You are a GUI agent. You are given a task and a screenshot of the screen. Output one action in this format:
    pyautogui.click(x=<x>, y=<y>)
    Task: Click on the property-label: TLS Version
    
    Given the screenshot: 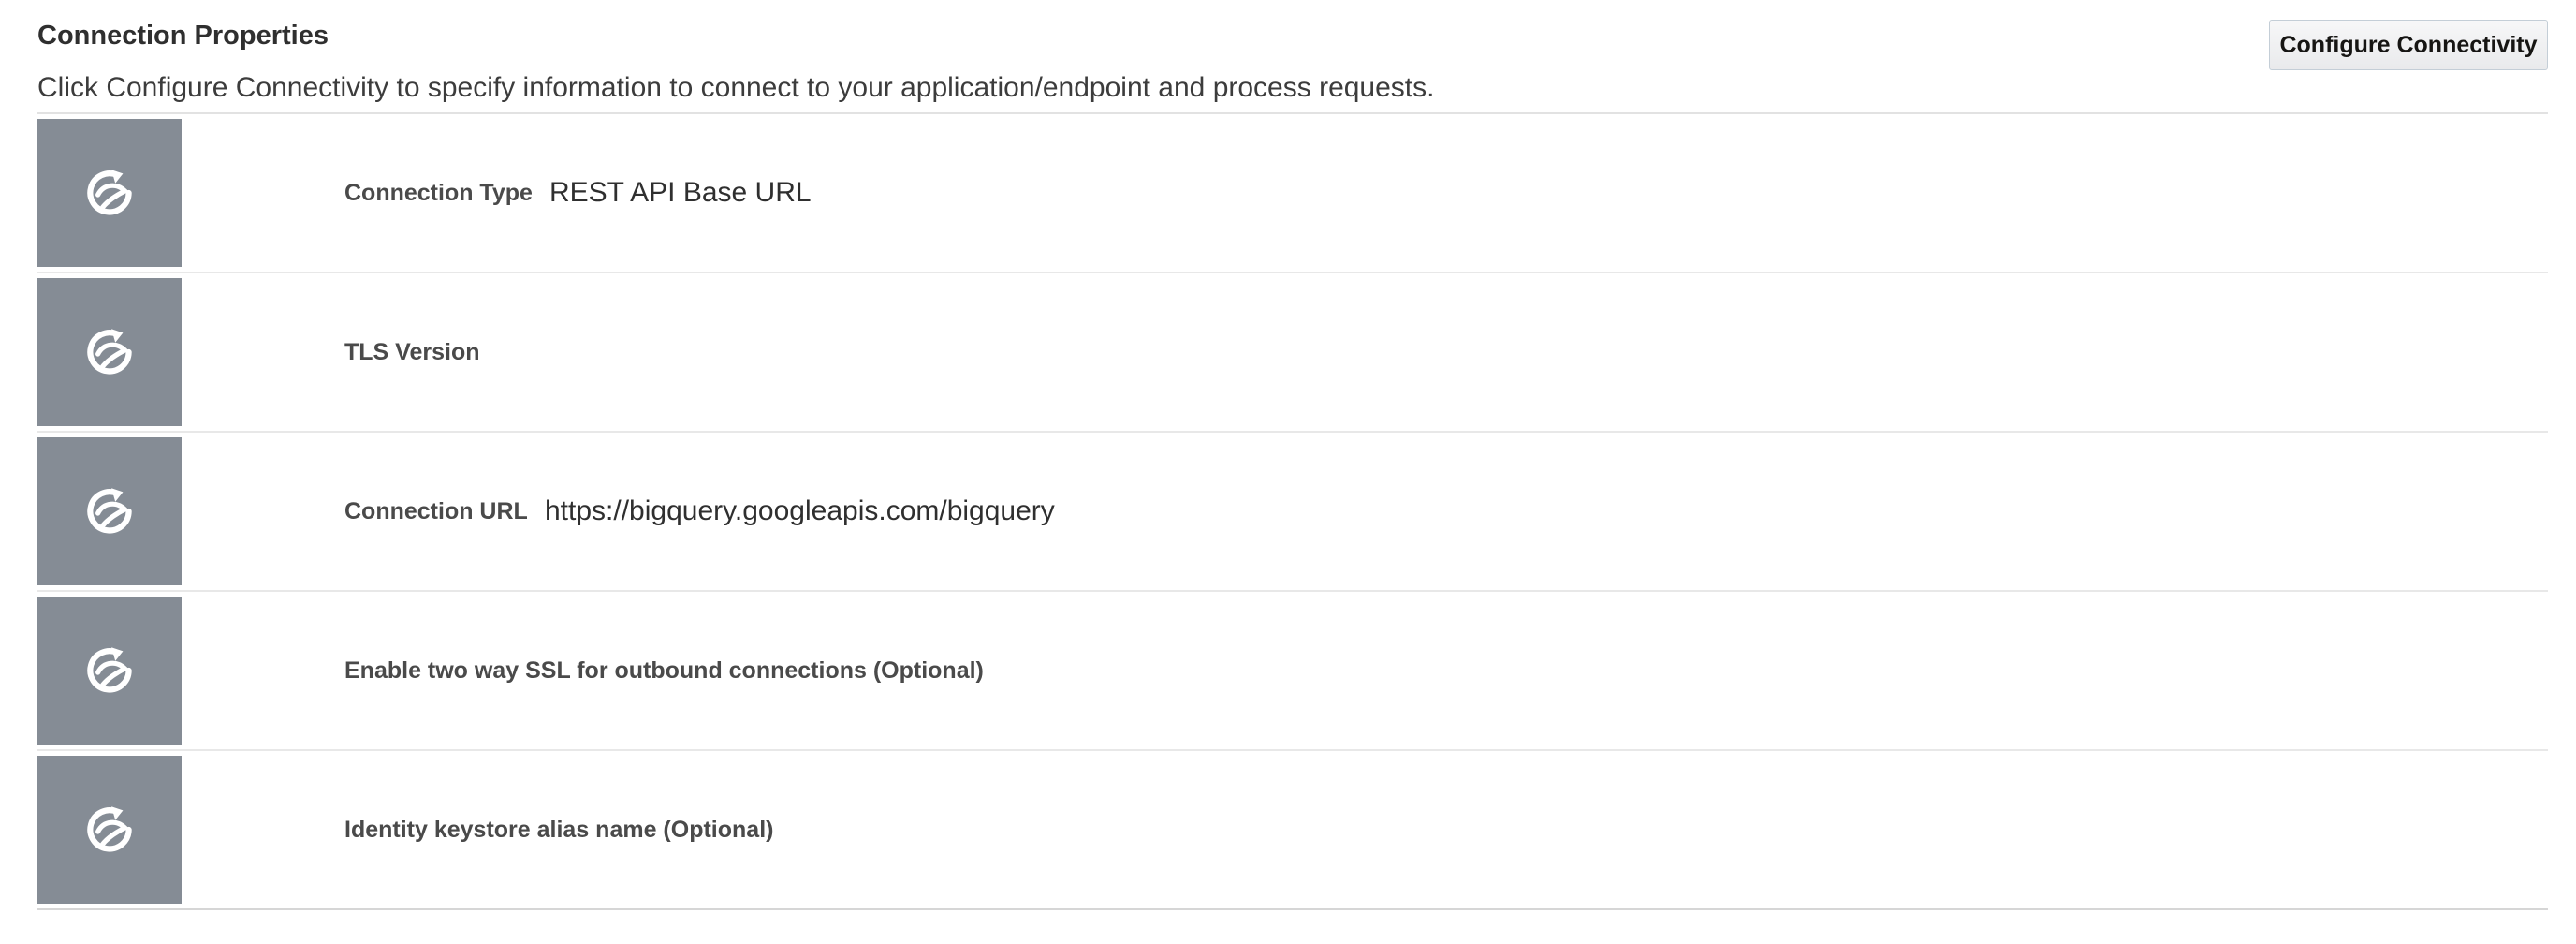 What is the action you would take?
    pyautogui.click(x=412, y=351)
    